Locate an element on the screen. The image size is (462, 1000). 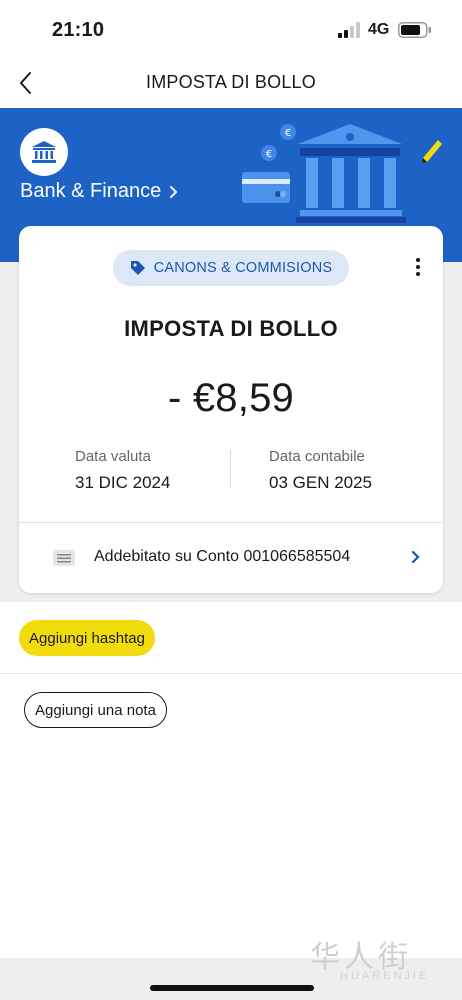
value-date: 31 DIC 2024 is located at coordinates (123, 482).